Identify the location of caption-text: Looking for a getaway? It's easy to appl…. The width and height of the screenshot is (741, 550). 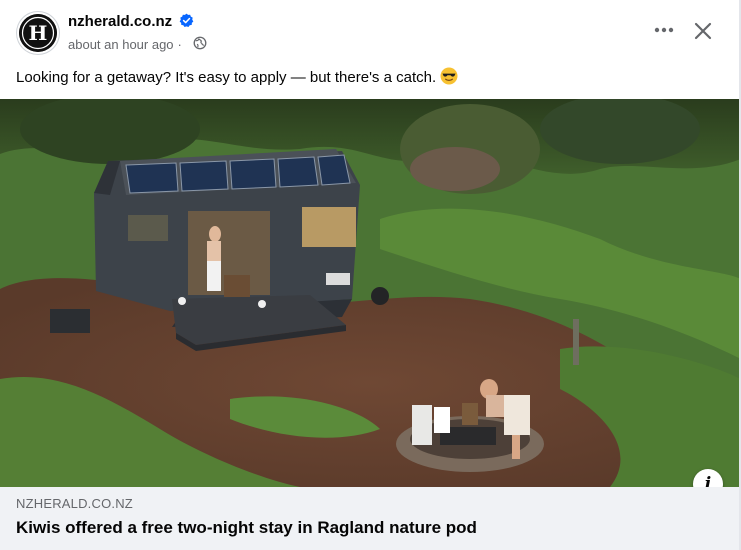
(226, 77).